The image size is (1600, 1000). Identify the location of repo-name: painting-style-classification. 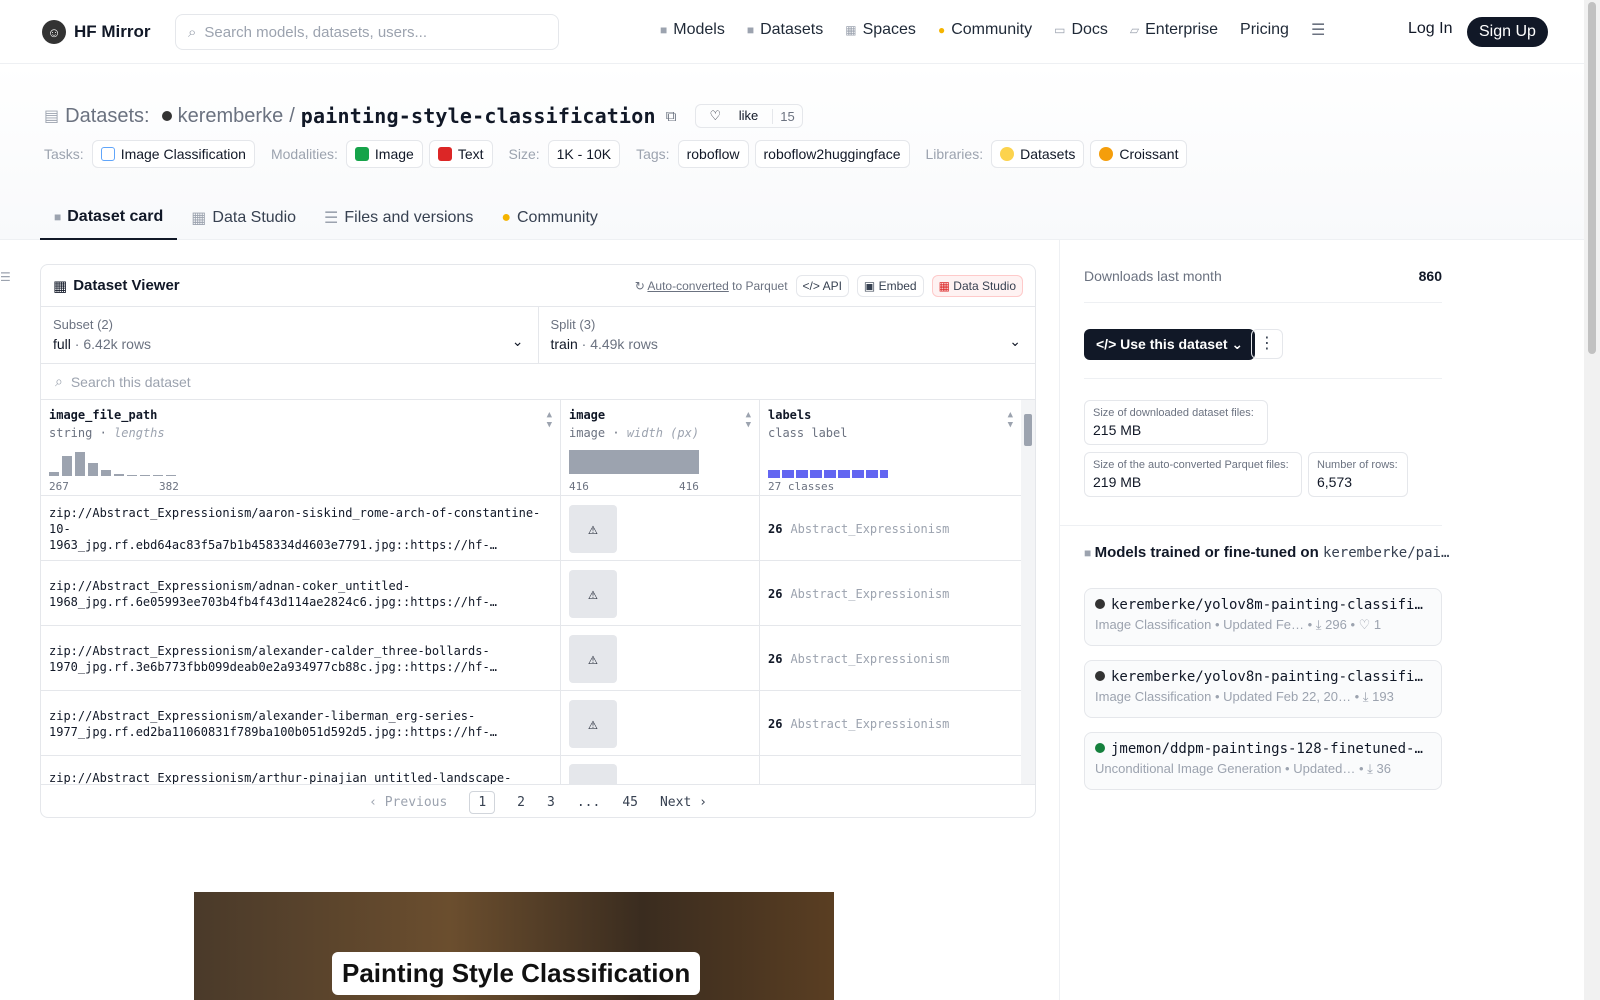
(478, 116).